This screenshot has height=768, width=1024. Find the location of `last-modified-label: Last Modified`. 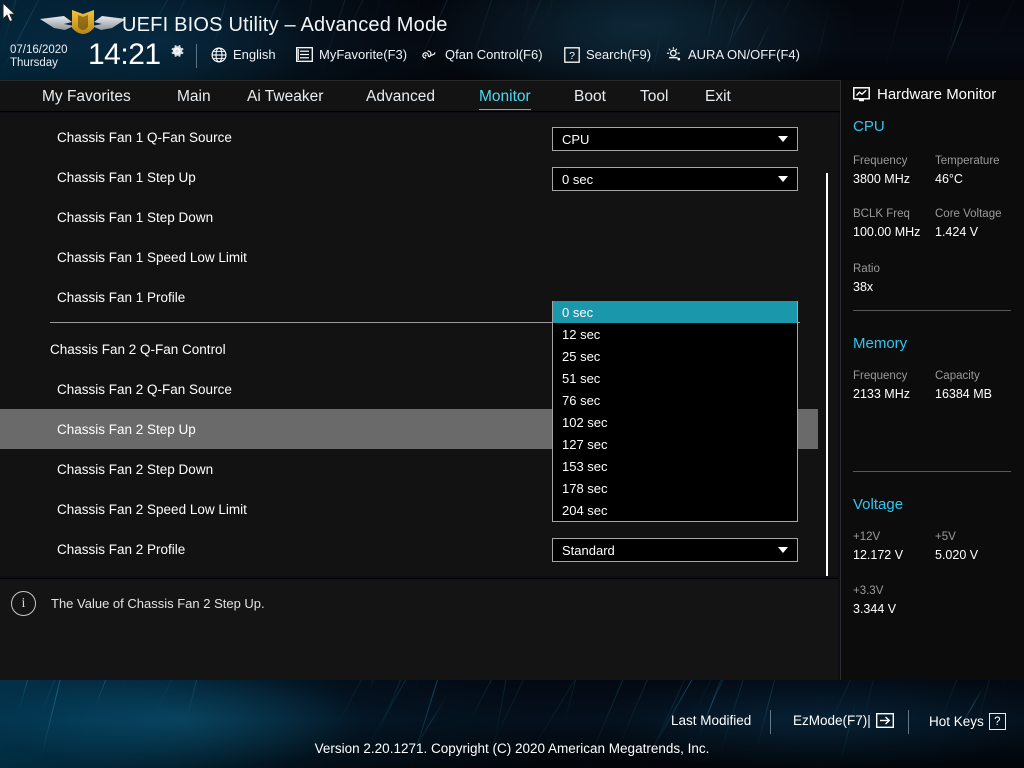

last-modified-label: Last Modified is located at coordinates (711, 720).